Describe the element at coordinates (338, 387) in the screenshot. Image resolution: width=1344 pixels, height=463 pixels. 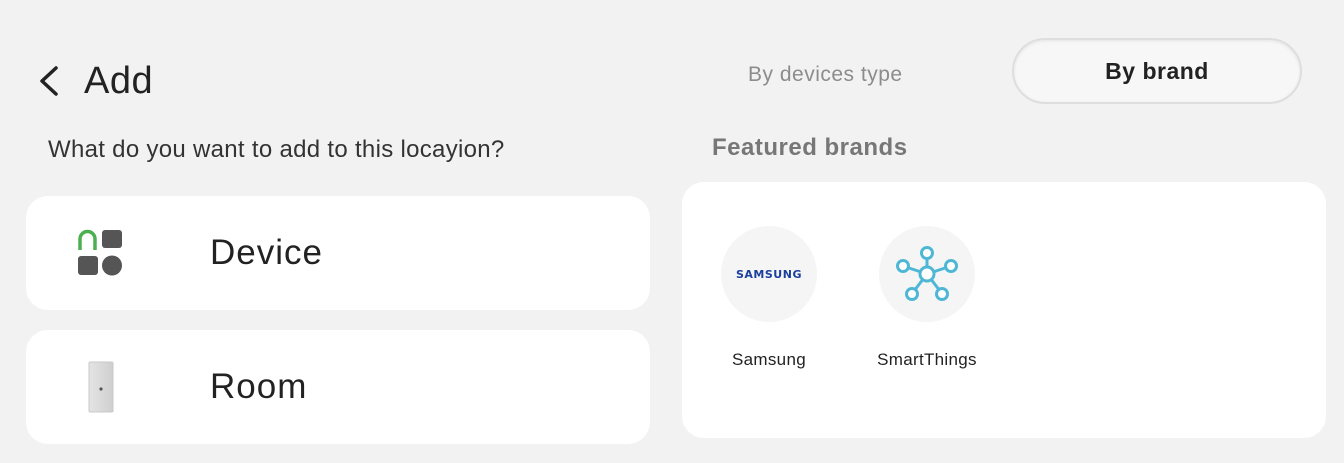
I see `add-room-card: Room` at that location.